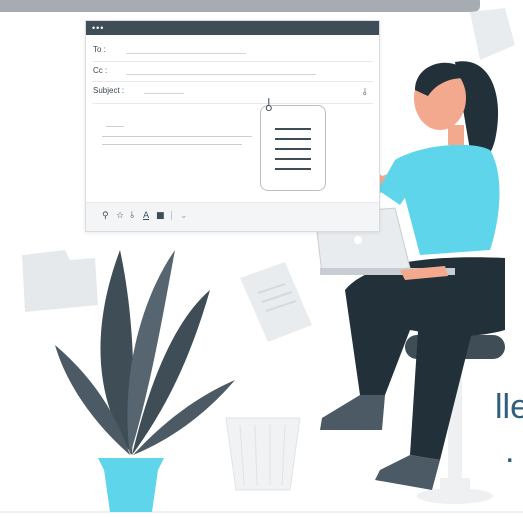 The height and width of the screenshot is (517, 523). I want to click on cc-field, so click(221, 74).